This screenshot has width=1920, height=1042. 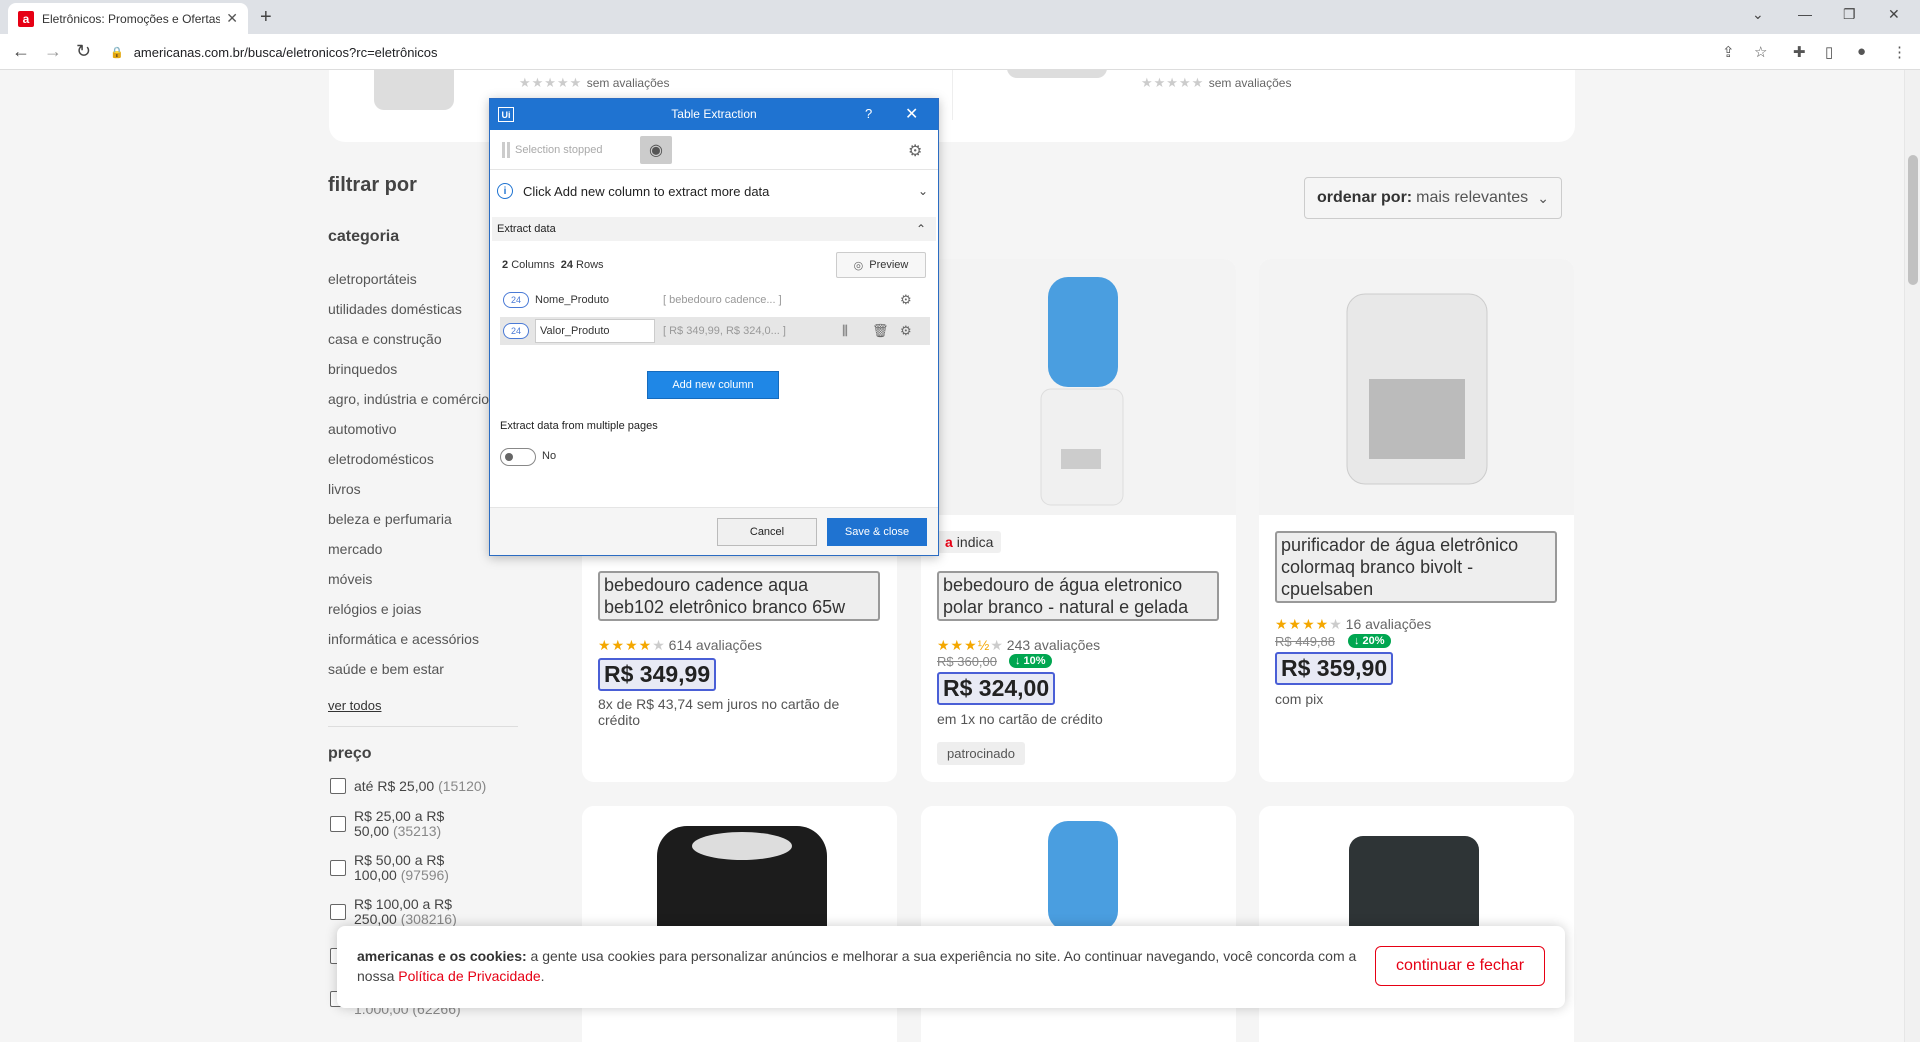 What do you see at coordinates (390, 519) in the screenshot?
I see `category-item: beleza e perfumaria` at bounding box center [390, 519].